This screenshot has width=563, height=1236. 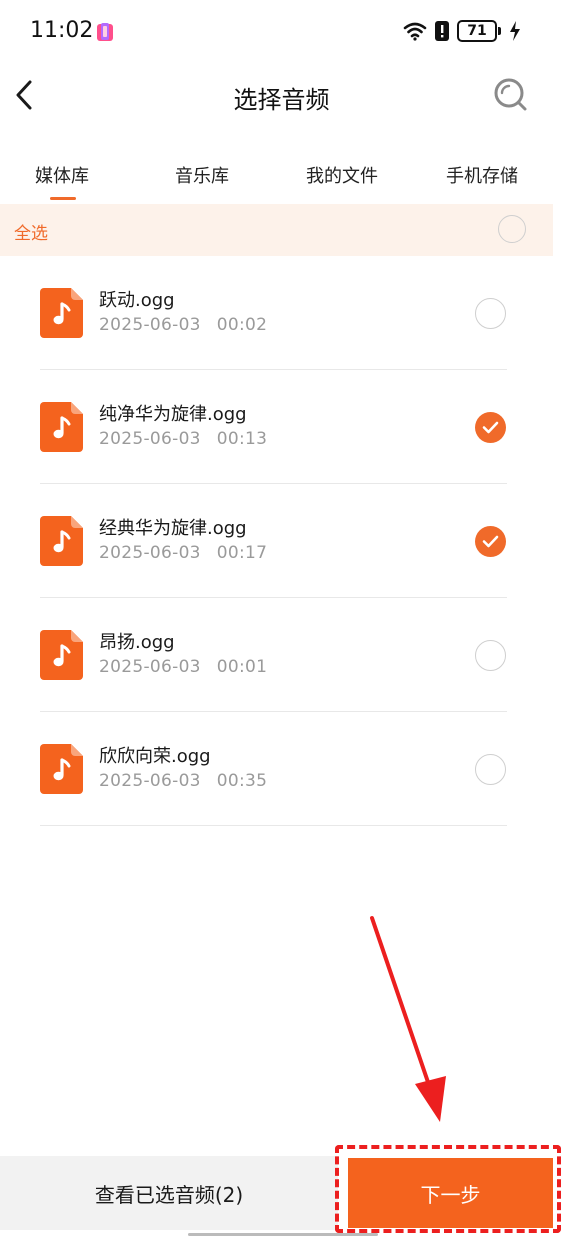 I want to click on file-duration: 00:17, so click(x=242, y=553).